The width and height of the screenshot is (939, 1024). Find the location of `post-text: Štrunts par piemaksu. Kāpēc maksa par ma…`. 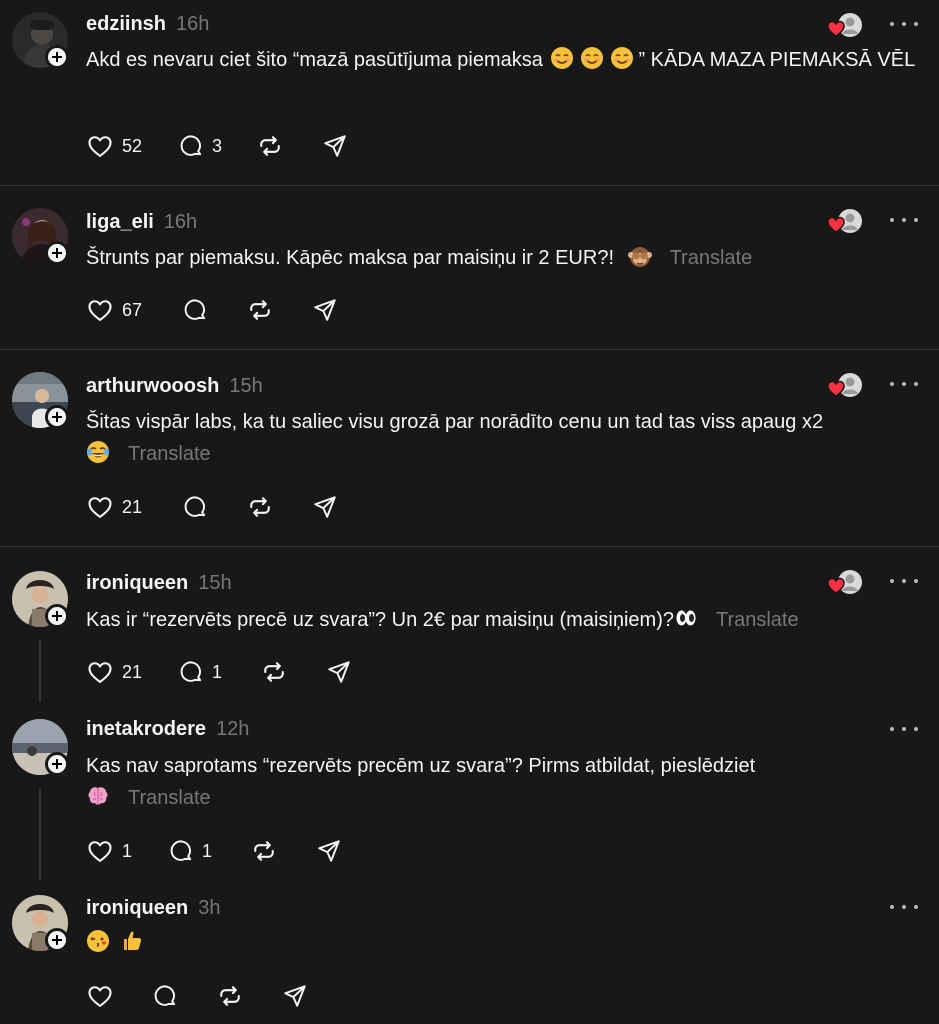

post-text: Štrunts par piemaksu. Kāpēc maksa par ma… is located at coordinates (503, 258).